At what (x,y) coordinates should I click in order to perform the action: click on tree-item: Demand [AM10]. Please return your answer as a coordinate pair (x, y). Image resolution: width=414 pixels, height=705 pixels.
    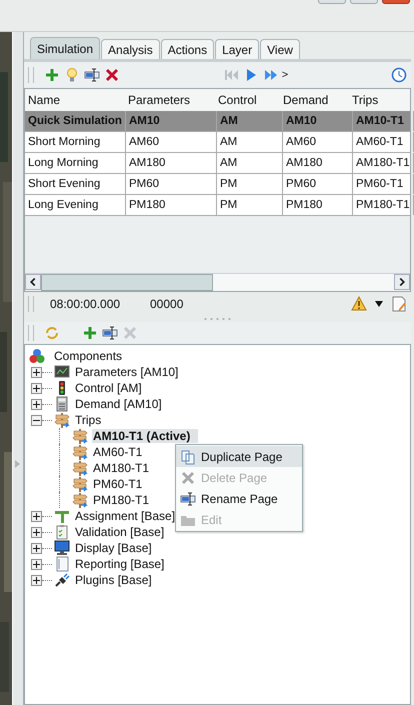
    Looking at the image, I should click on (118, 404).